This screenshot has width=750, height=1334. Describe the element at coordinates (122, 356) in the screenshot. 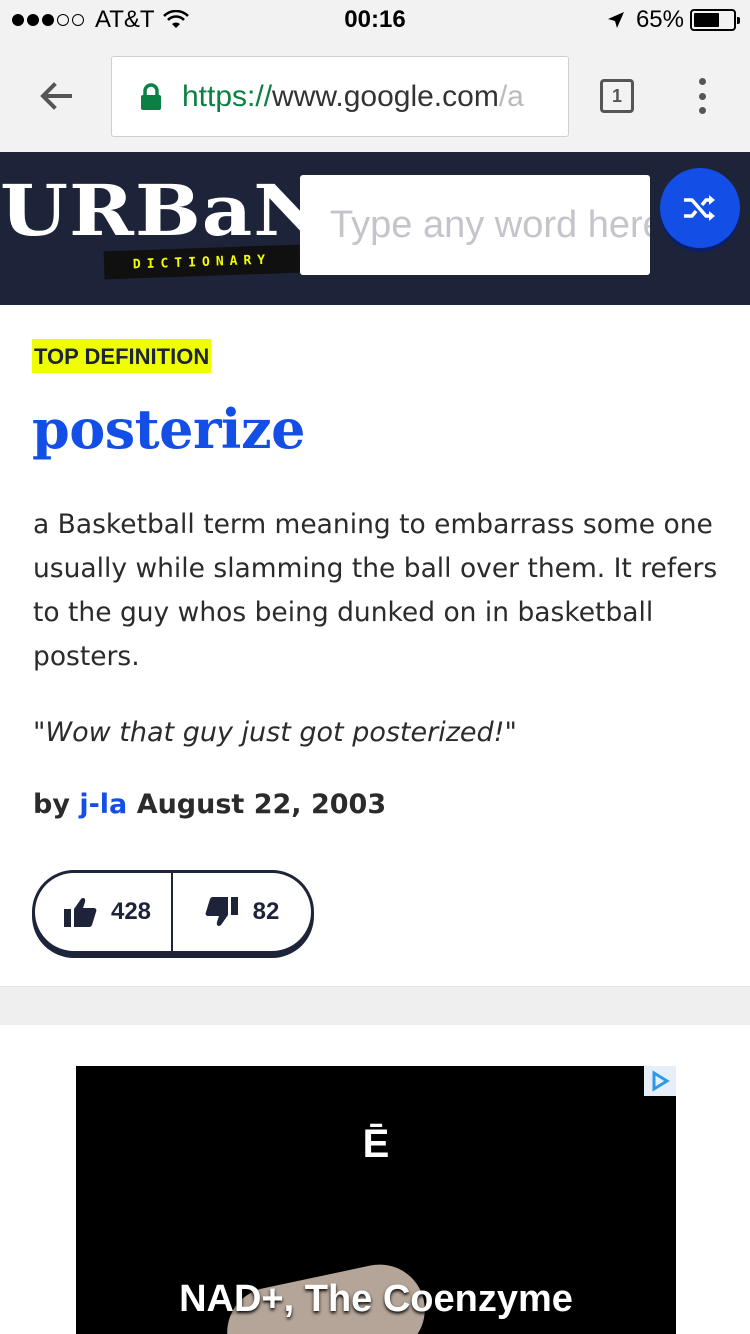

I see `top-definition-badge: TOP DEFINITION` at that location.